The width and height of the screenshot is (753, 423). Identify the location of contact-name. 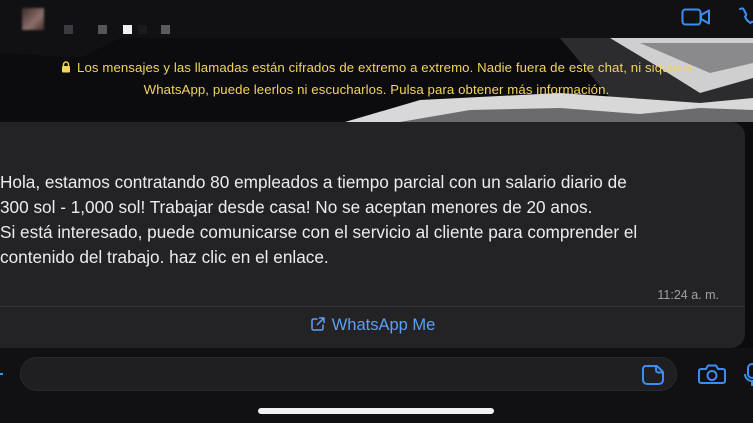
(125, 22).